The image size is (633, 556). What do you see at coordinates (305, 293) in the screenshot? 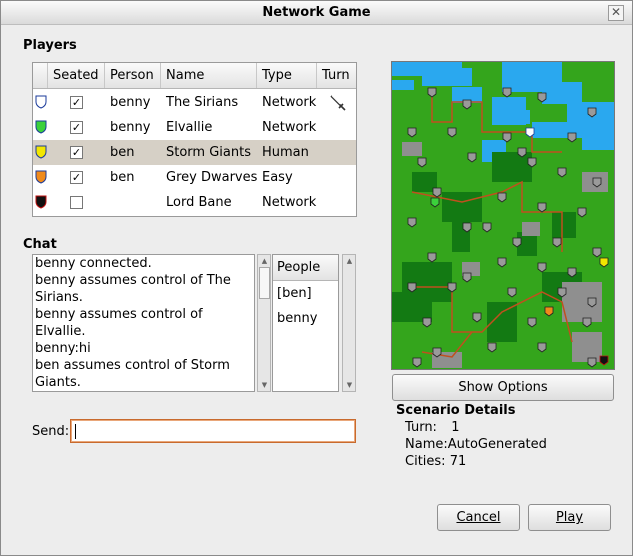
I see `people-item: [ben]` at bounding box center [305, 293].